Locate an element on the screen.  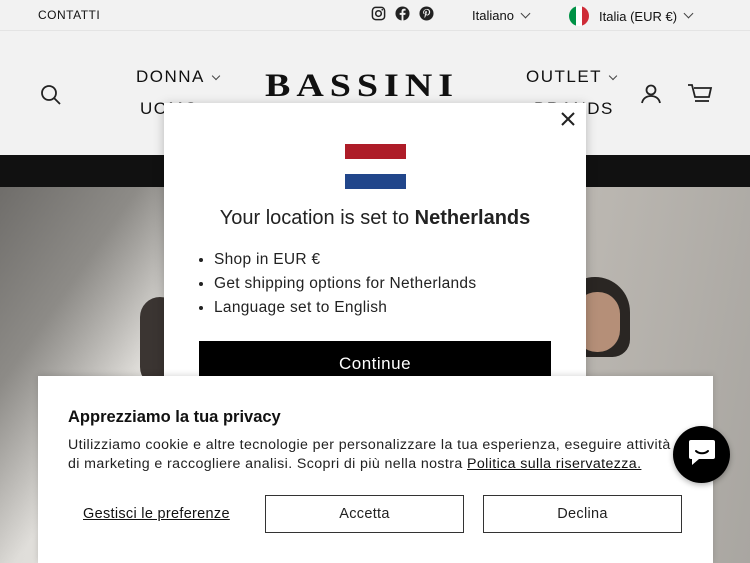
country-selector: Italia (EUR €) is located at coordinates (631, 16).